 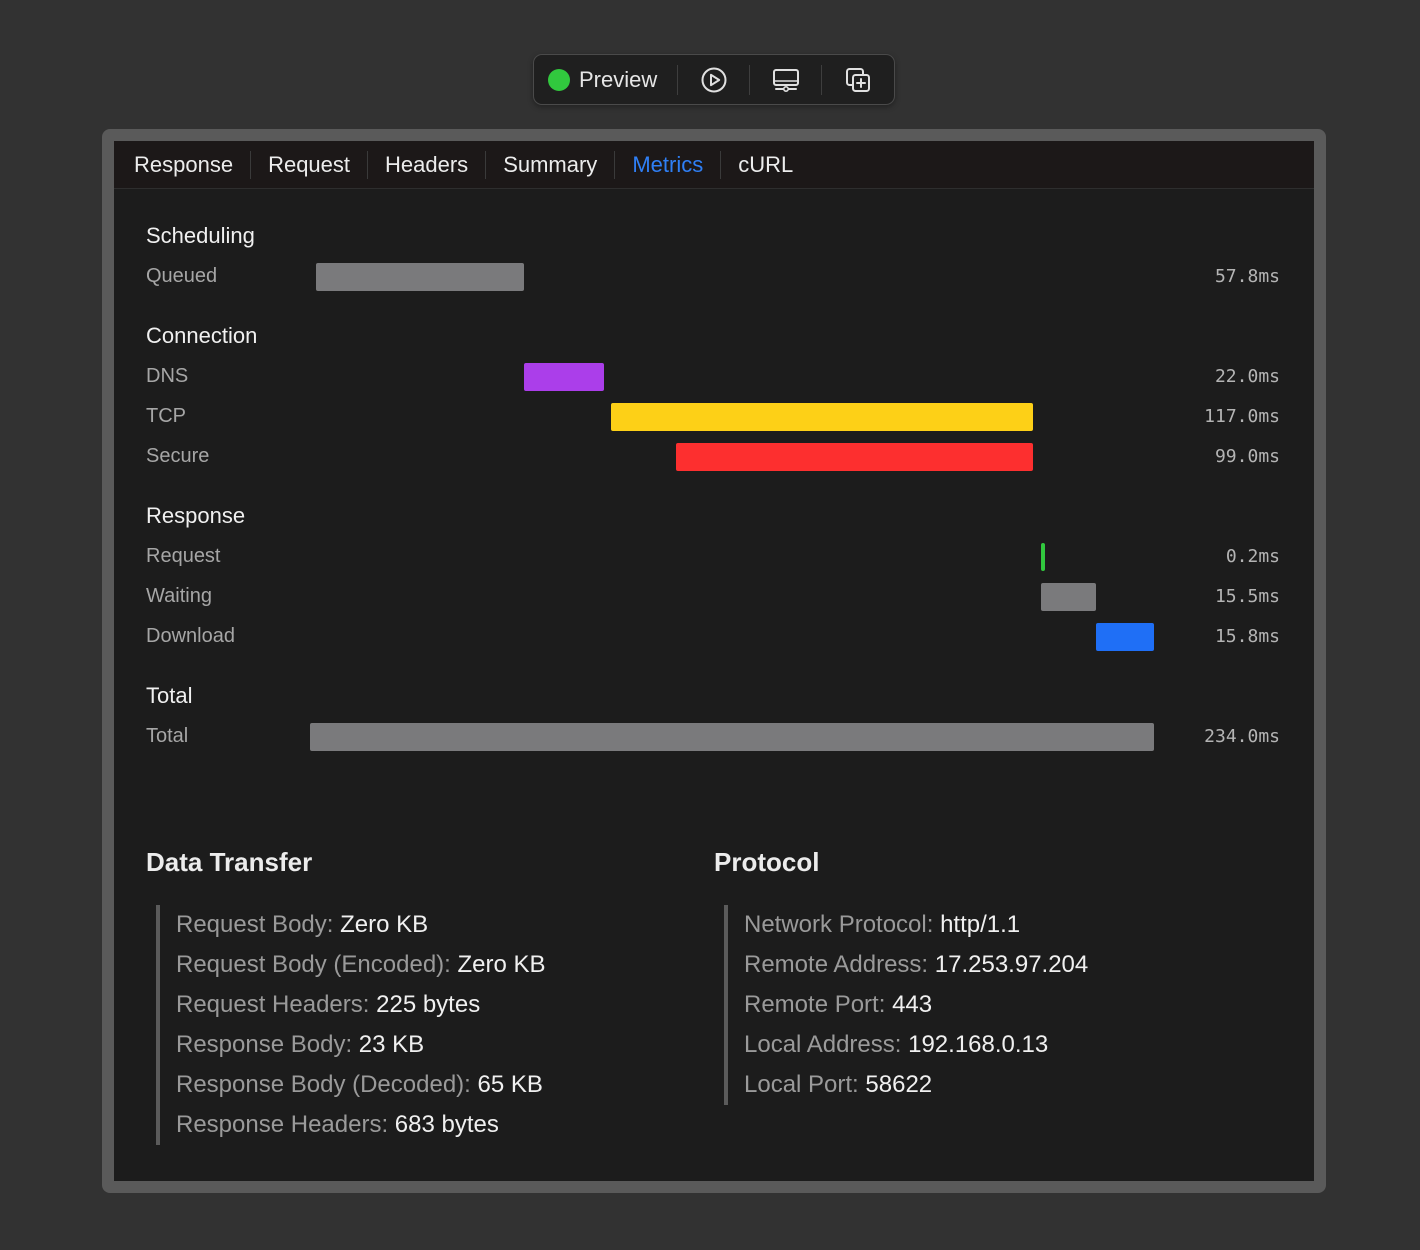 What do you see at coordinates (896, 1044) in the screenshot?
I see `list-item: Local Address: 192.168.0.13` at bounding box center [896, 1044].